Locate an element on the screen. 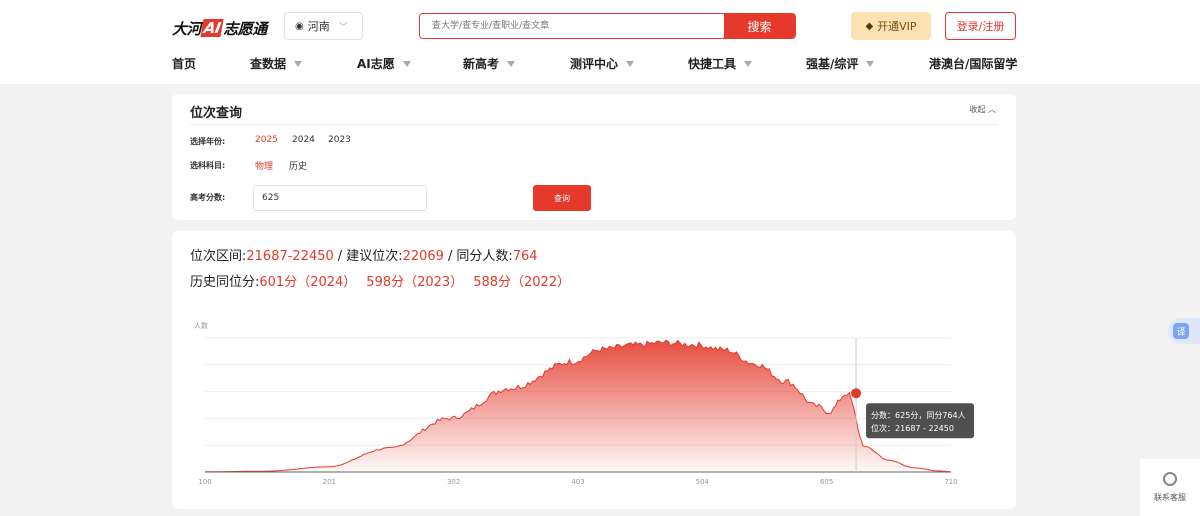 Image resolution: width=1200 pixels, height=516 pixels. region-selector: ◉ 河南 ﹀ is located at coordinates (323, 26).